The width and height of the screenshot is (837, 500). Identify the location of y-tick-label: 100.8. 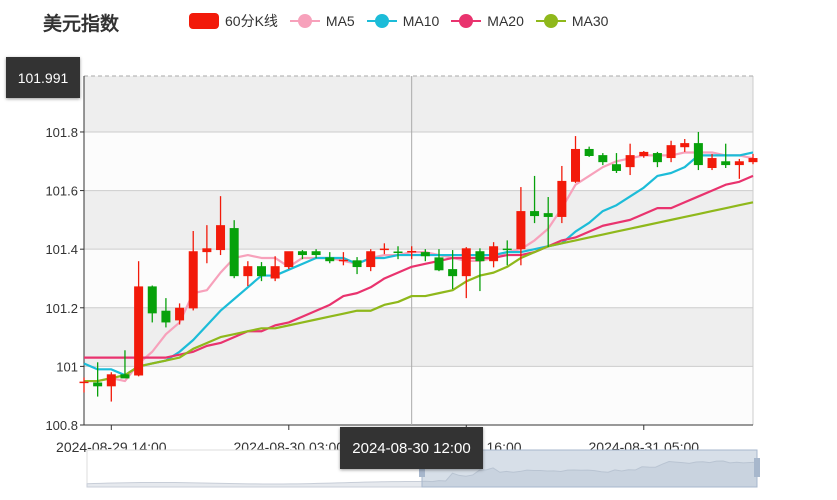
(61, 425).